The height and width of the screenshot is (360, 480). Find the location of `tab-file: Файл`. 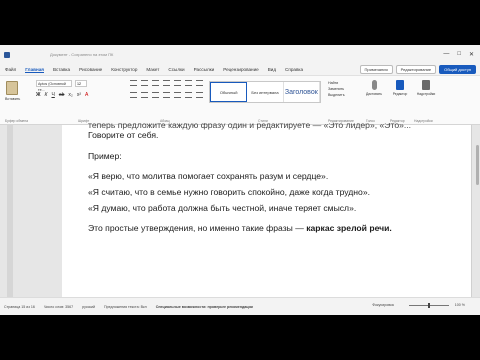

tab-file: Файл is located at coordinates (10, 69).